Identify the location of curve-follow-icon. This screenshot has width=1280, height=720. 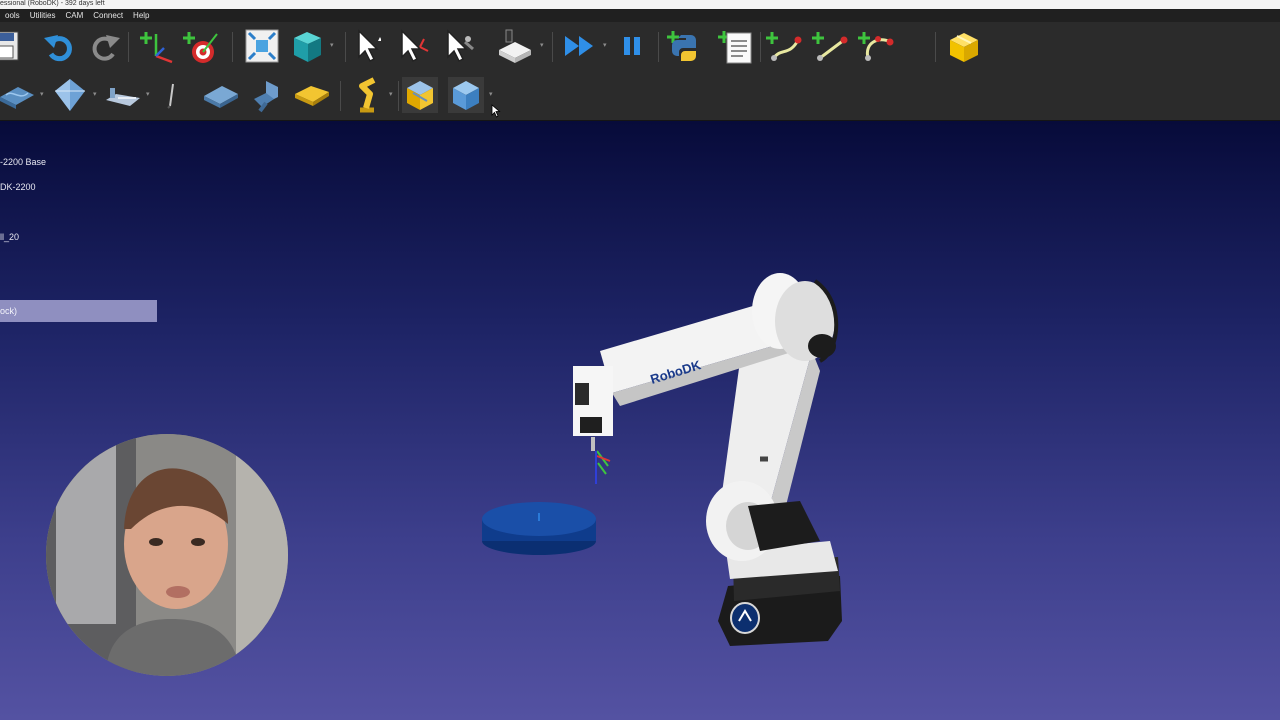
(18, 95).